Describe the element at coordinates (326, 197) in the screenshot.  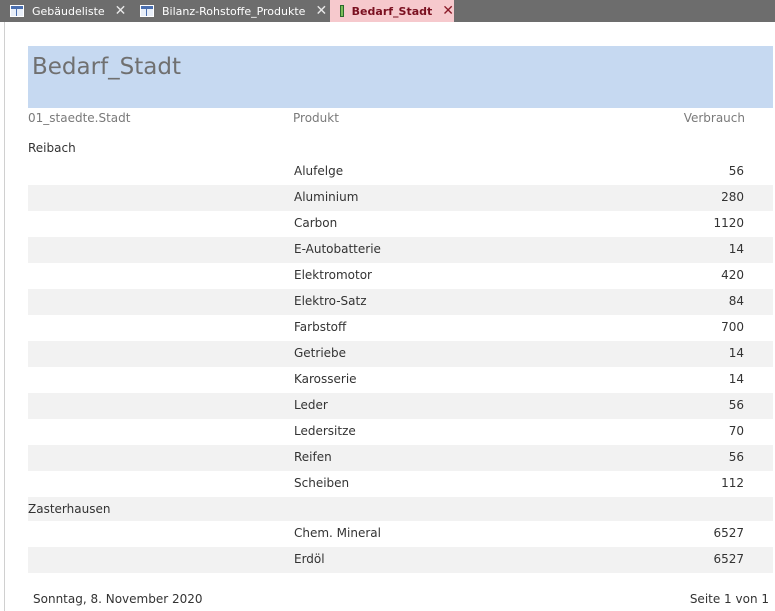
I see `product-cell: Aluminium` at that location.